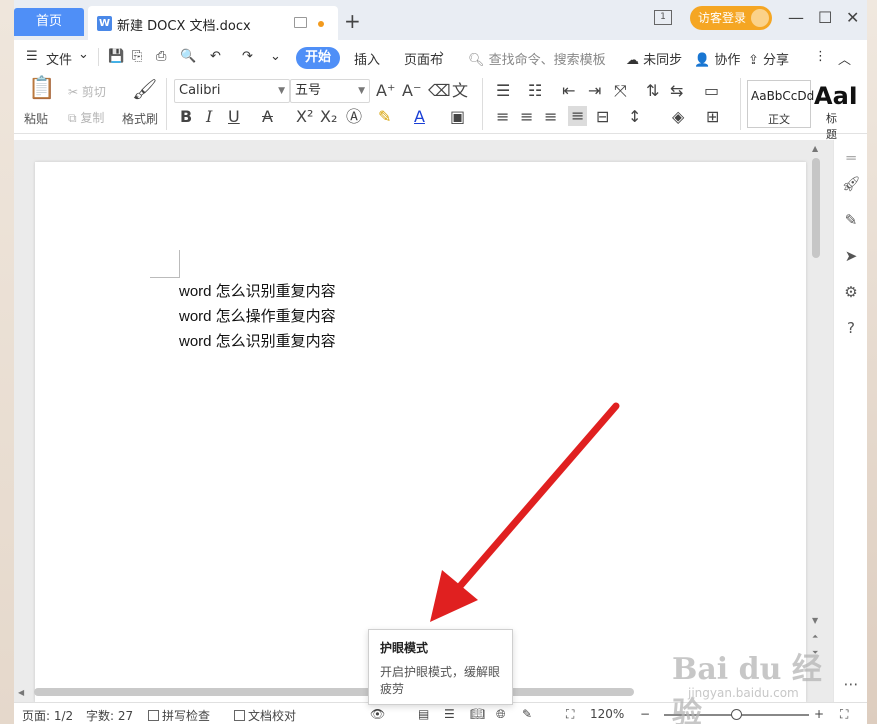 The width and height of the screenshot is (877, 724). Describe the element at coordinates (423, 58) in the screenshot. I see `tab-page-layout: 页面布` at that location.